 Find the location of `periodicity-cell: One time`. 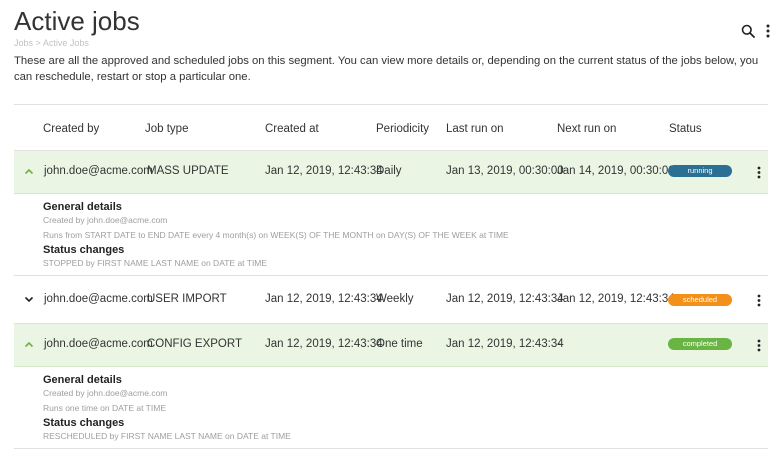

periodicity-cell: One time is located at coordinates (399, 344).